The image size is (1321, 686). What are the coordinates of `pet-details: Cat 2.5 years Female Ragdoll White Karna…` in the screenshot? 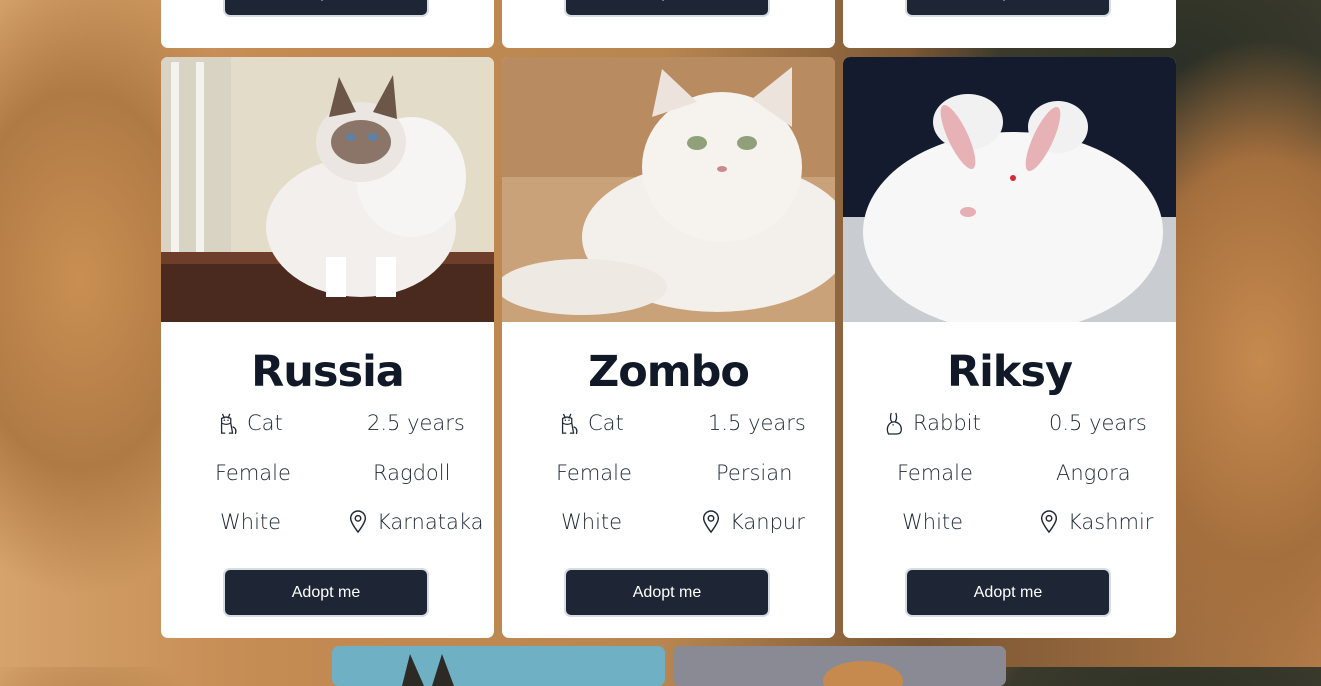 It's located at (327, 485).